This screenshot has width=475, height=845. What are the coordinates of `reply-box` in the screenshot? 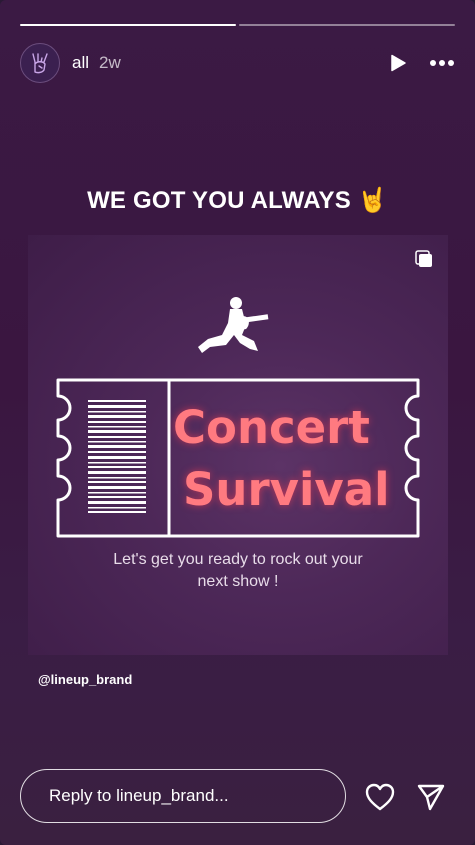 It's located at (183, 796).